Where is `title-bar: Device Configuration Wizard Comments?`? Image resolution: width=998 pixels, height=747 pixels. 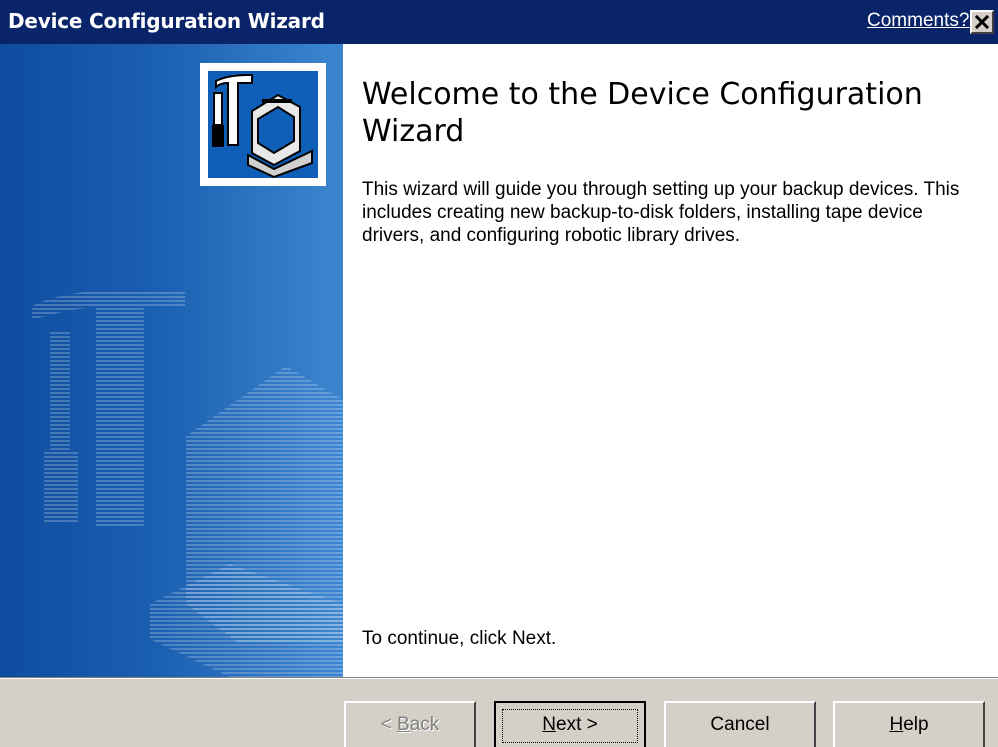 title-bar: Device Configuration Wizard Comments? is located at coordinates (499, 22).